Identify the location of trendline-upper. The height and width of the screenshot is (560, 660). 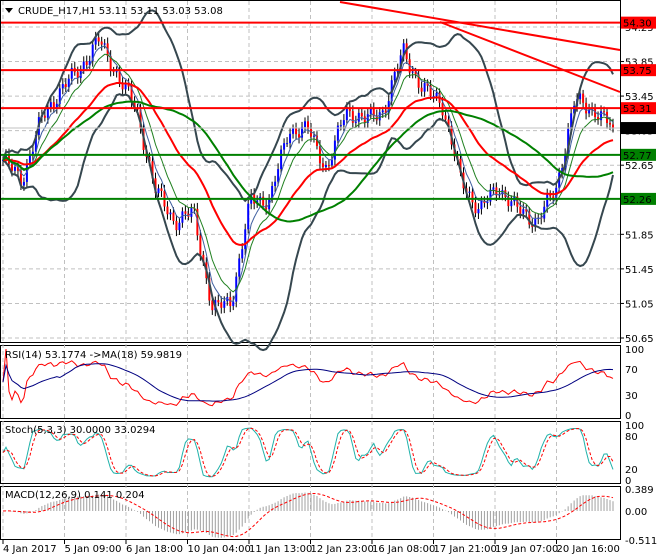
(480, 26).